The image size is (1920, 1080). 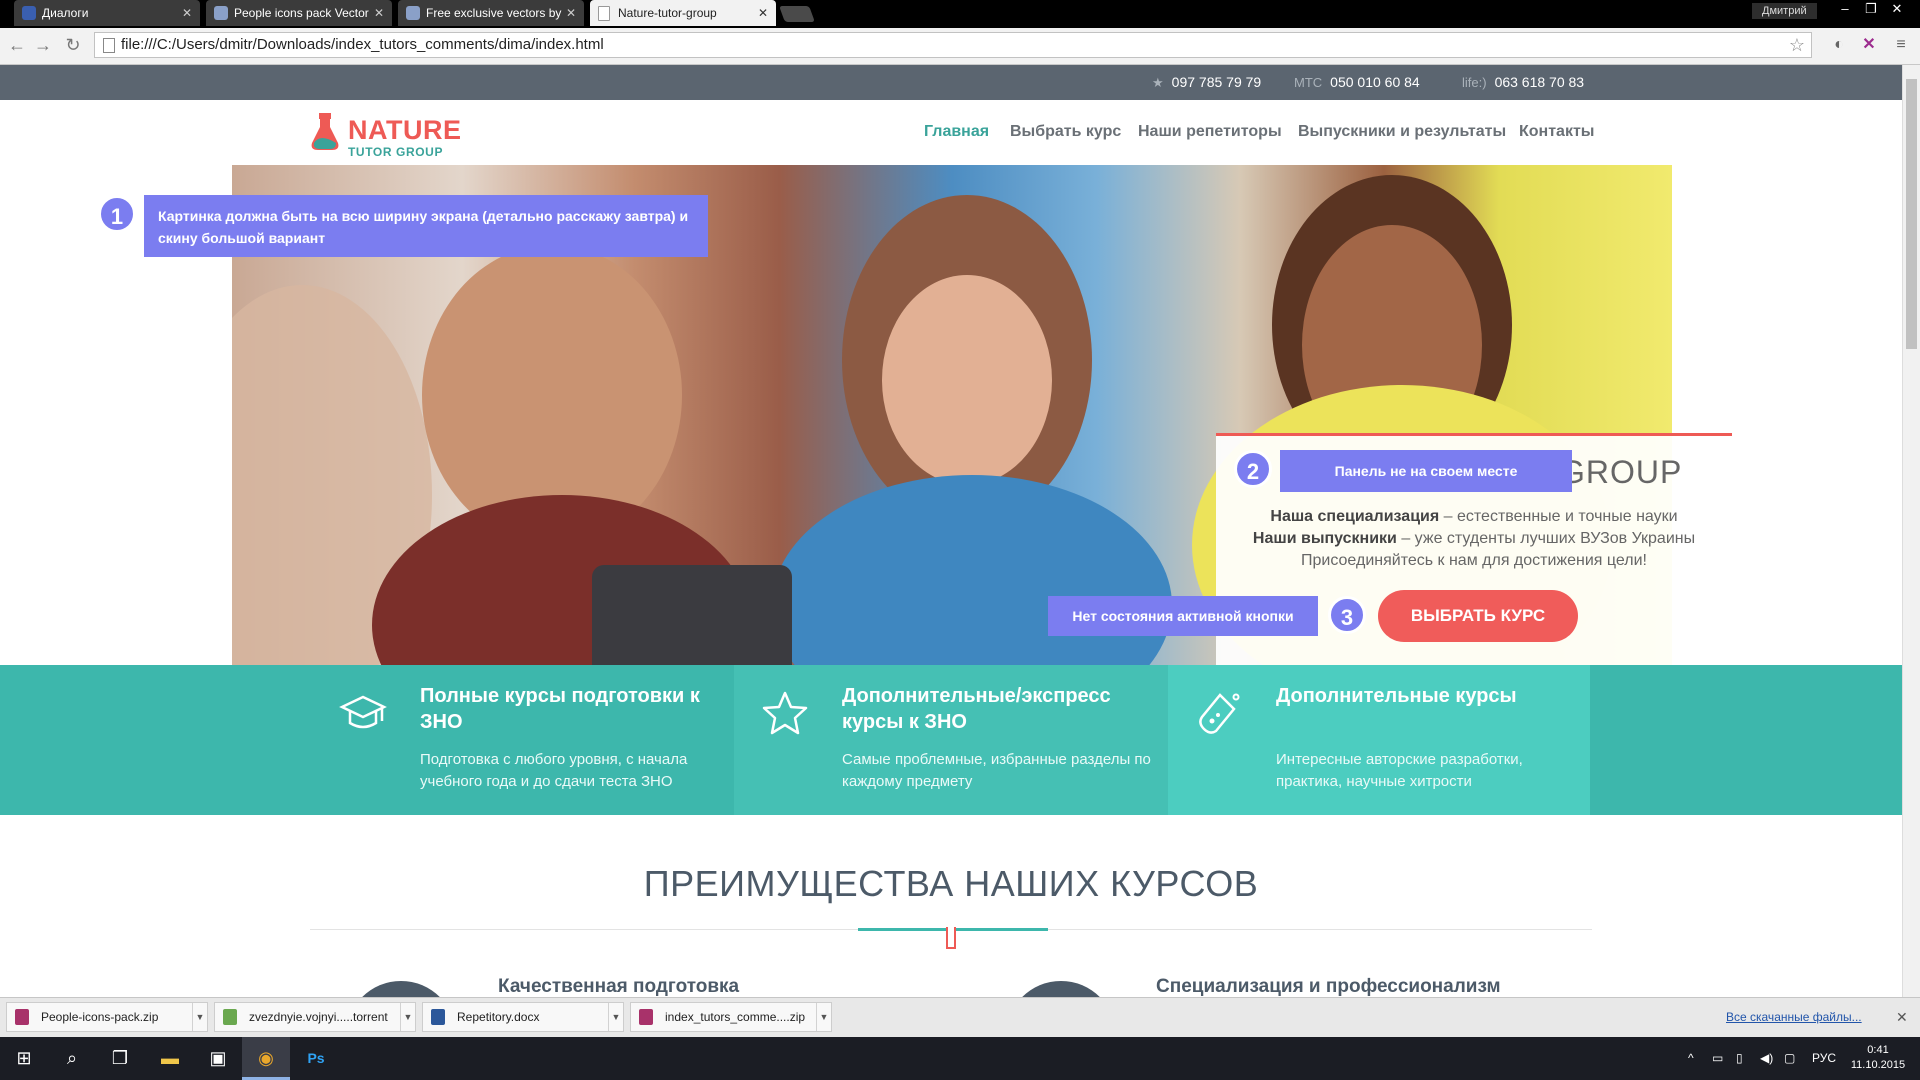 I want to click on note-number-1: 1, so click(x=117, y=214).